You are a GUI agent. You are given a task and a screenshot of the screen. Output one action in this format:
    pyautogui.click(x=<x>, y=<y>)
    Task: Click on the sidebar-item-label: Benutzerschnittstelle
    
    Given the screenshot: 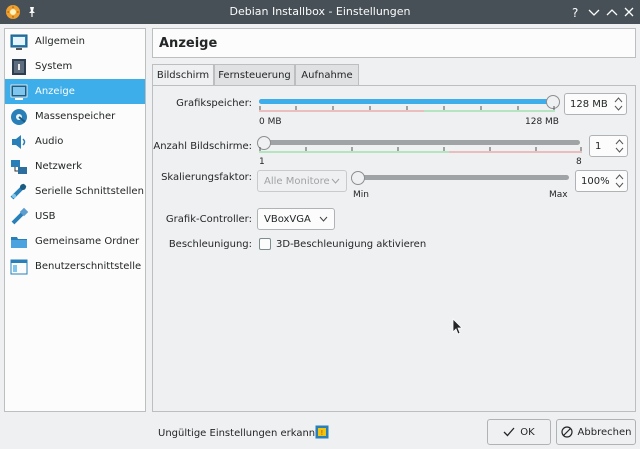 What is the action you would take?
    pyautogui.click(x=88, y=266)
    